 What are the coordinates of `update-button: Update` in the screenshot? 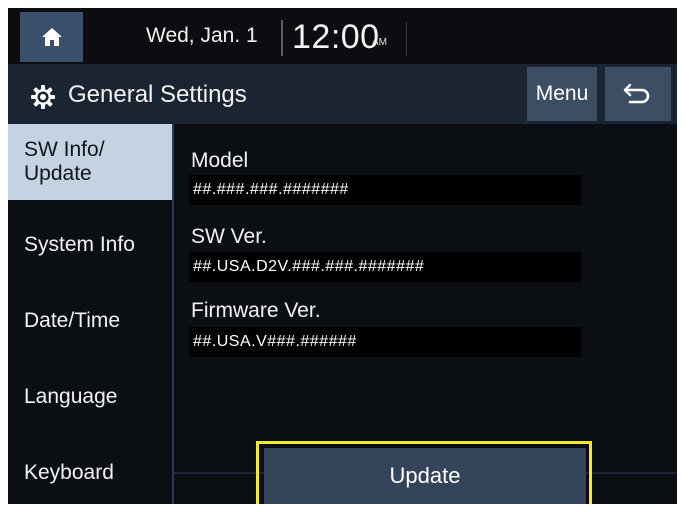 It's located at (425, 476).